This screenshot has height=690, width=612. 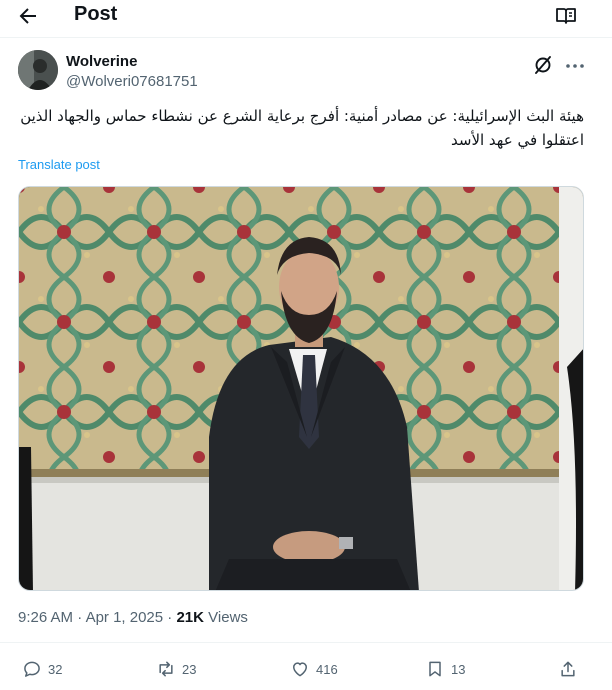 I want to click on share-button, so click(x=568, y=669).